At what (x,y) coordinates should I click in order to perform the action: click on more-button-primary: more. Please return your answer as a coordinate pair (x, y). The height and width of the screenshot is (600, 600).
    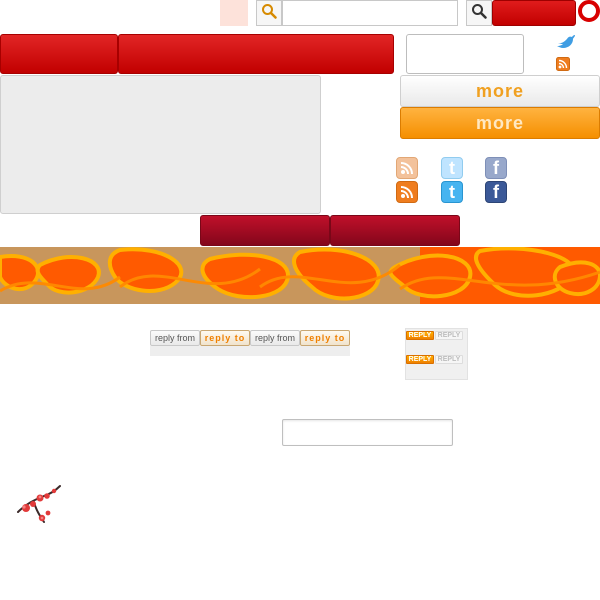
    Looking at the image, I should click on (500, 91).